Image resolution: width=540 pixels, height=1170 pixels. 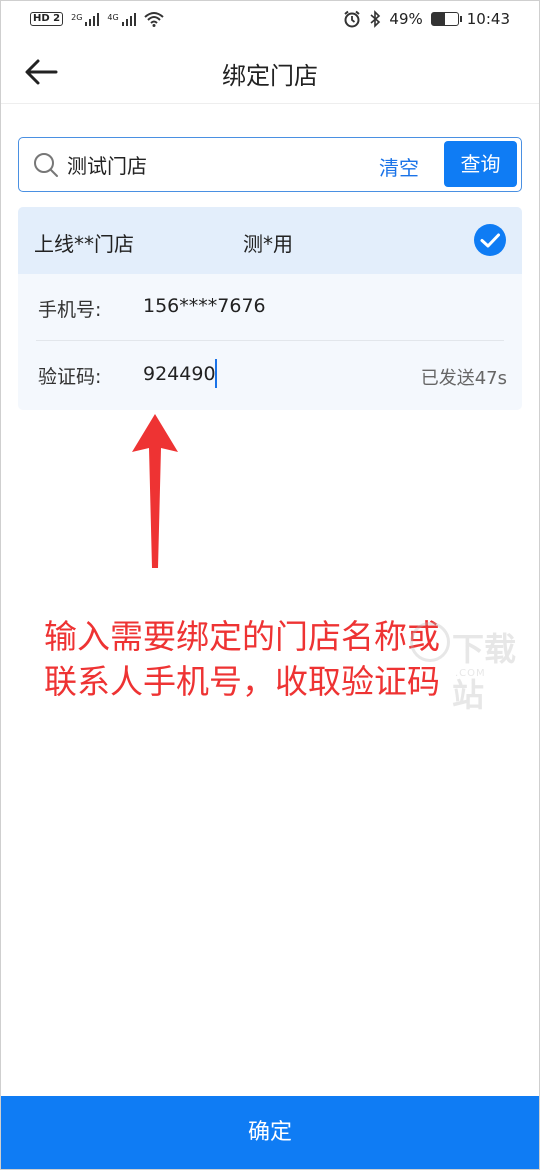 What do you see at coordinates (270, 1133) in the screenshot?
I see `confirm-button: 确定` at bounding box center [270, 1133].